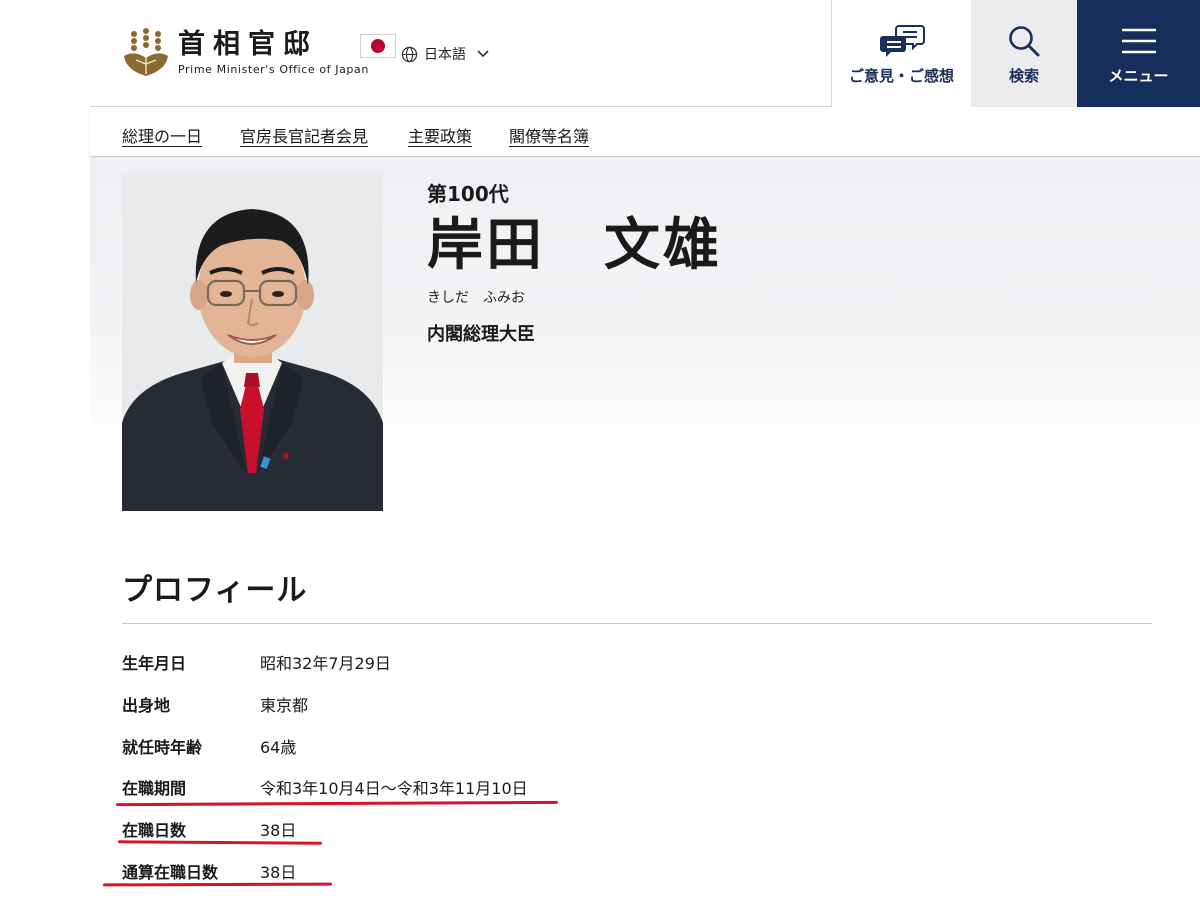  What do you see at coordinates (1138, 41) in the screenshot?
I see `hamburger-menu-icon` at bounding box center [1138, 41].